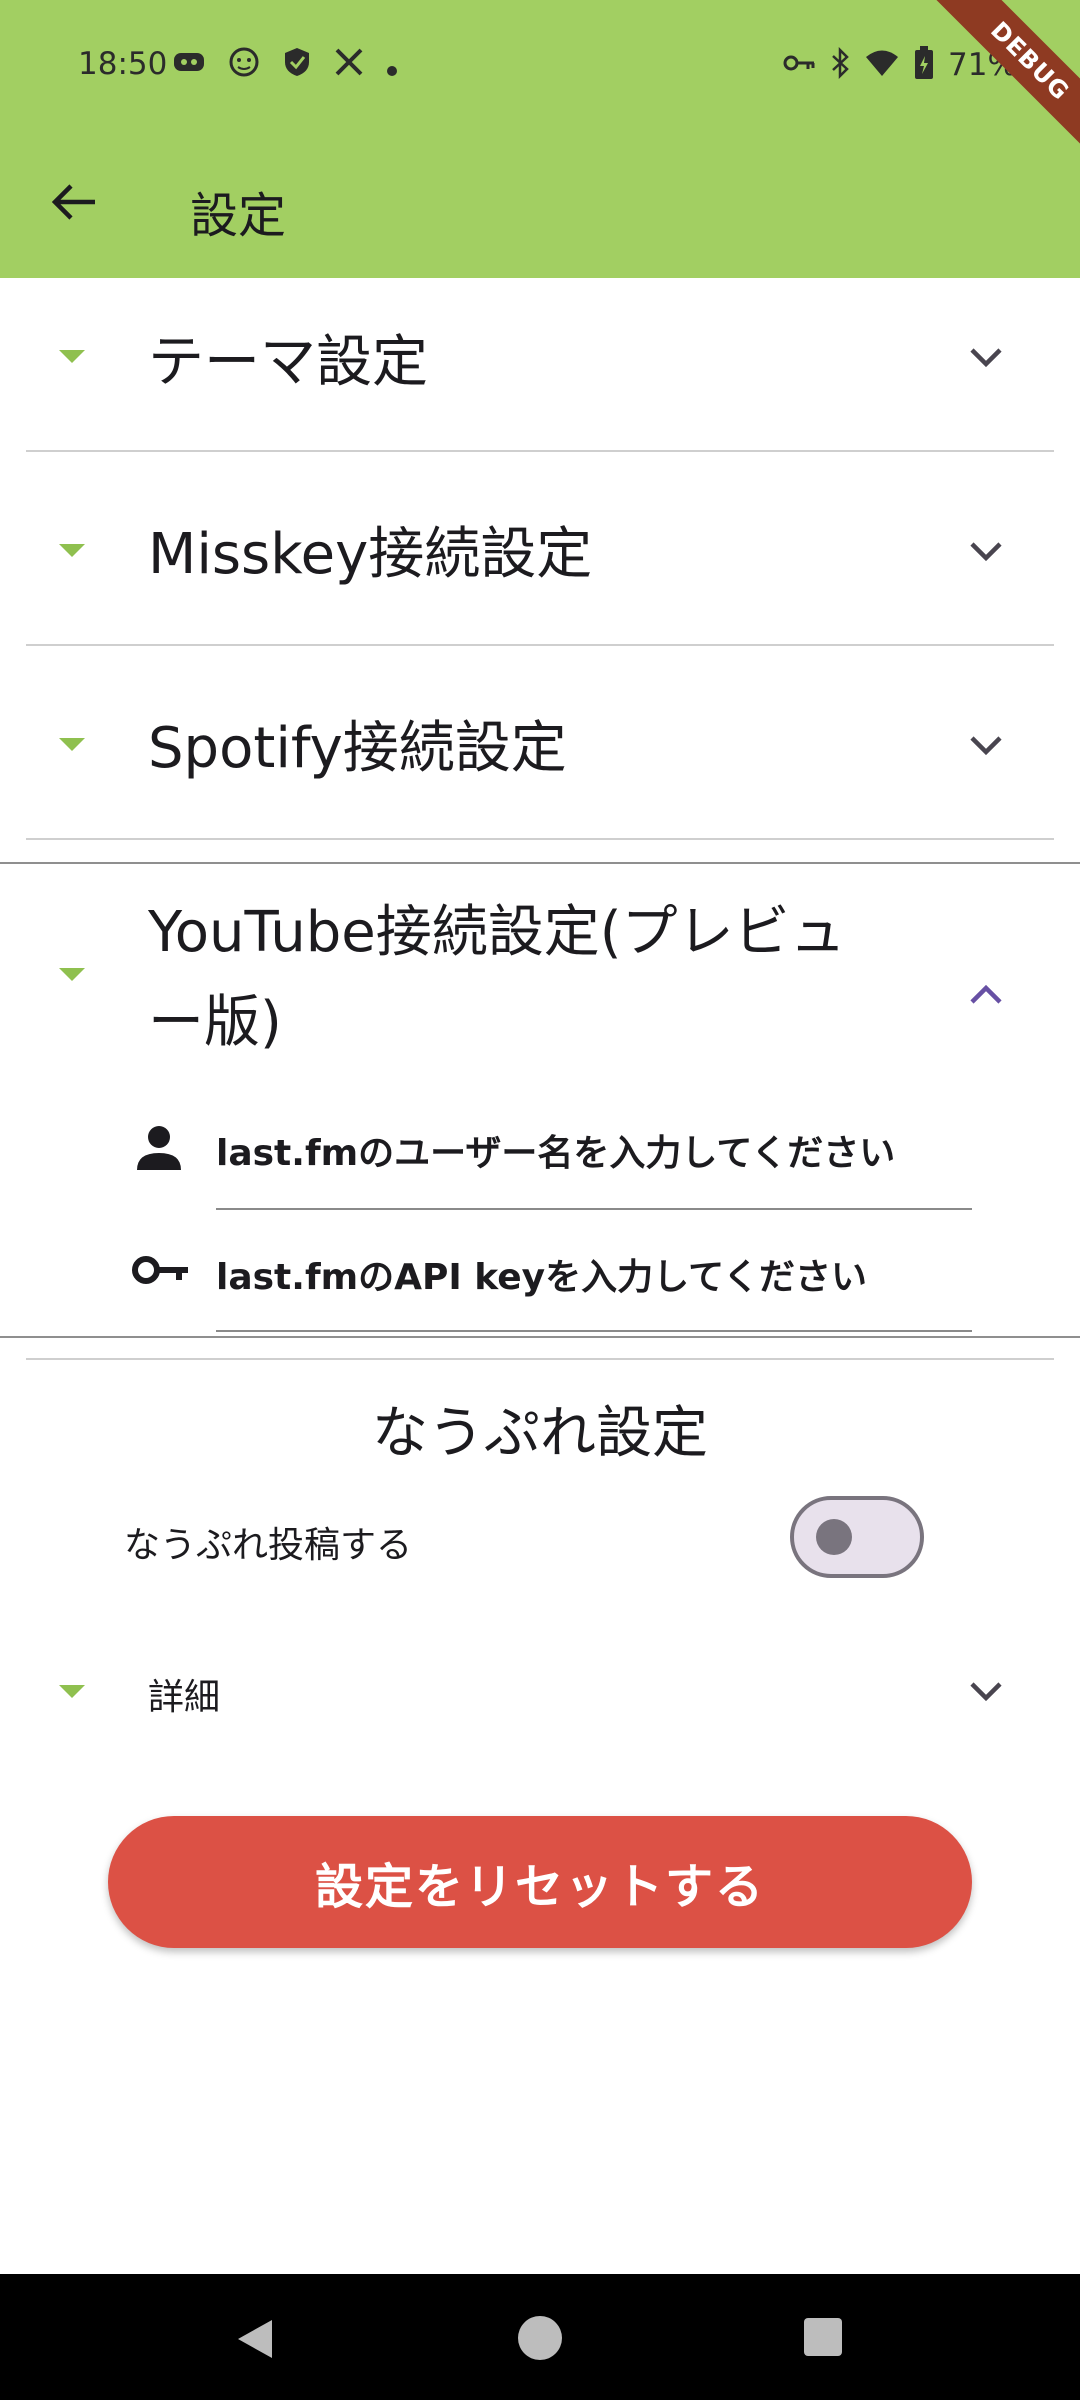  Describe the element at coordinates (540, 364) in the screenshot. I see `section-theme: テーマ設定` at that location.